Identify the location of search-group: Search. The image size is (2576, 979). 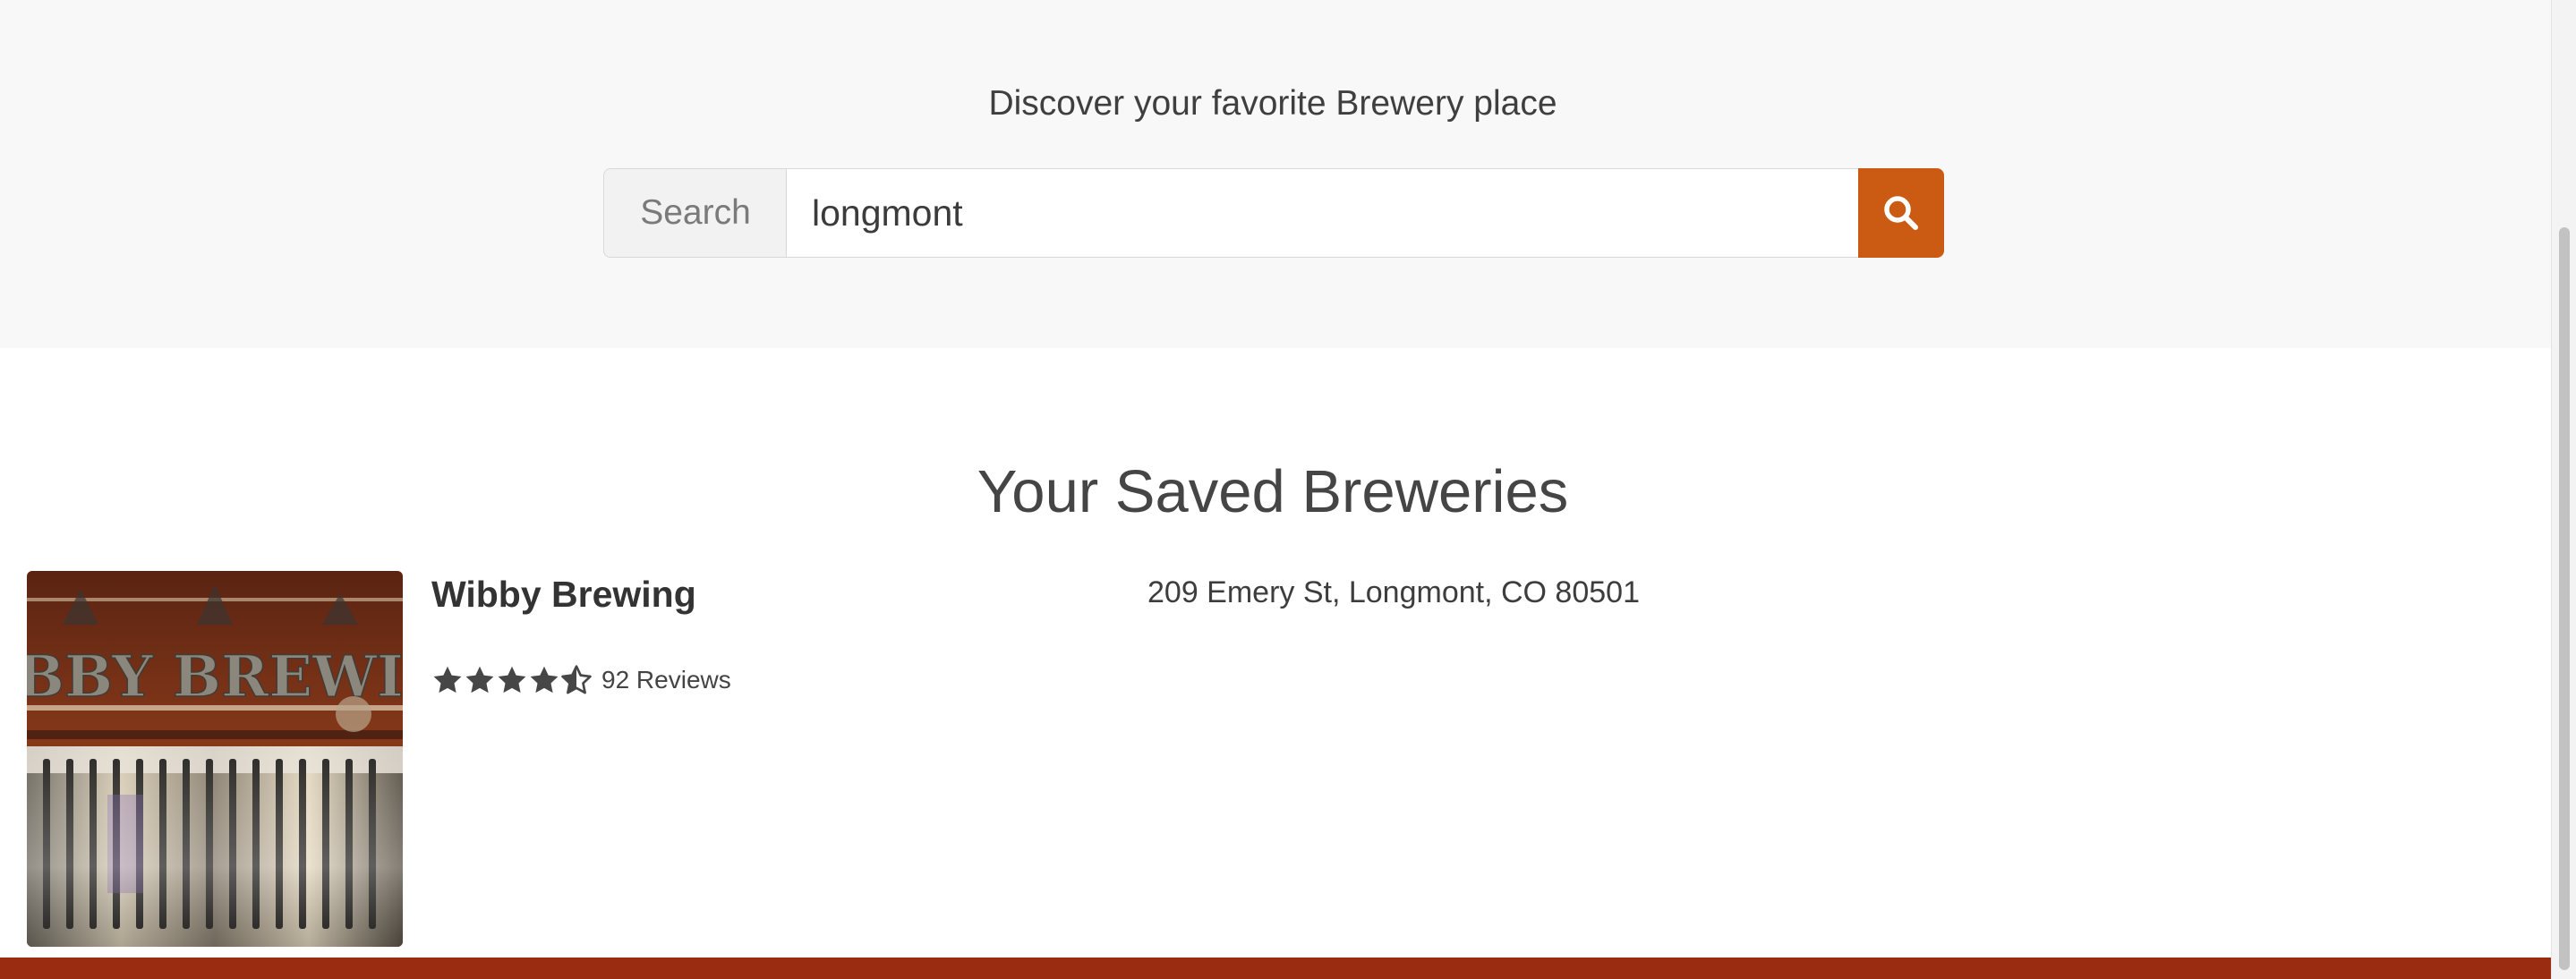
(1273, 213).